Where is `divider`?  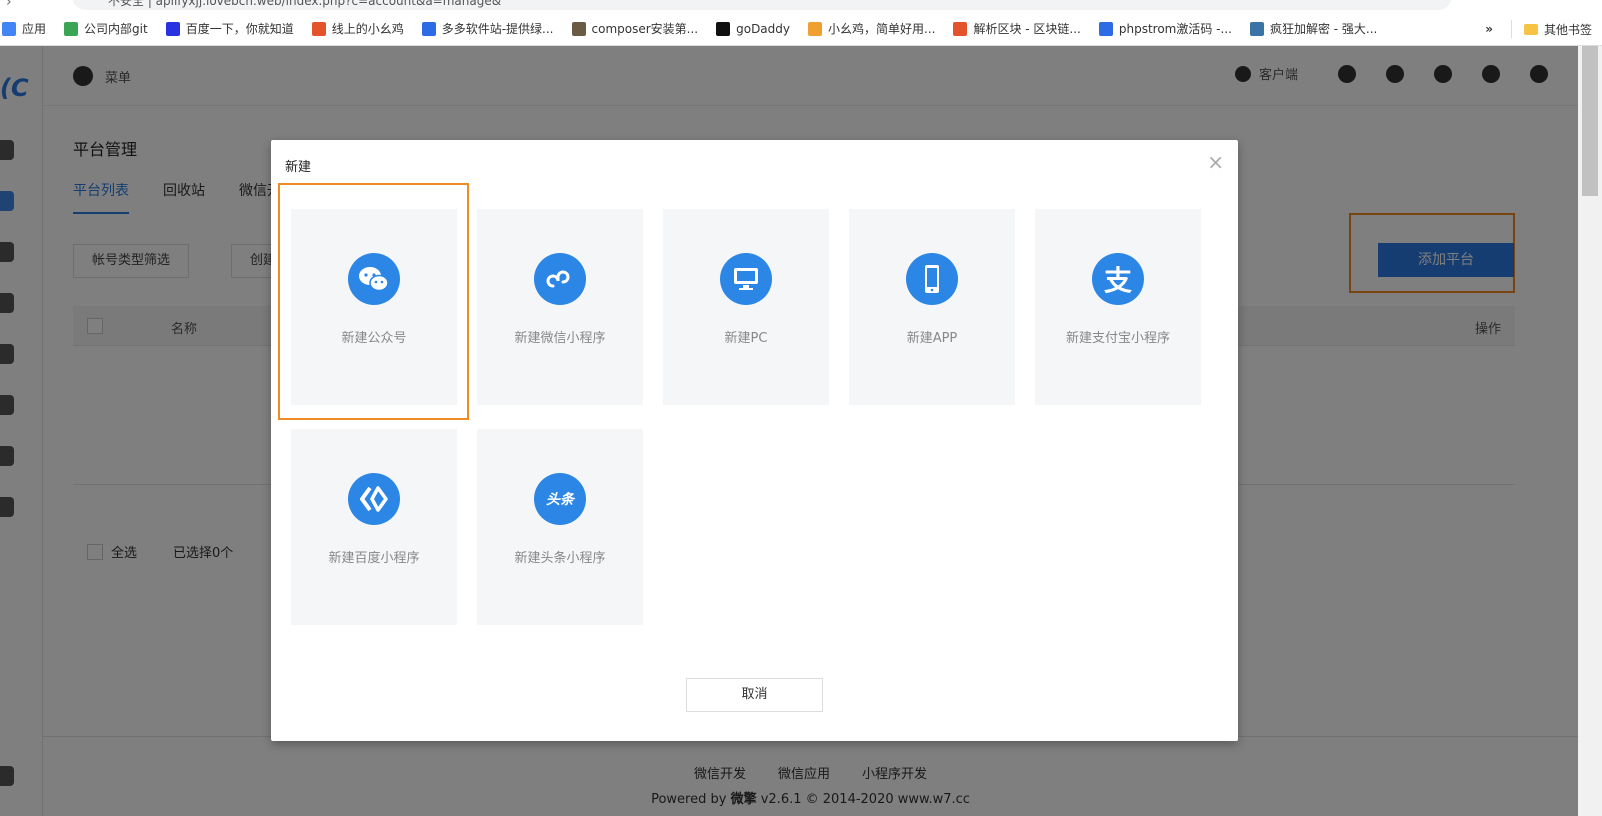
divider is located at coordinates (1511, 29).